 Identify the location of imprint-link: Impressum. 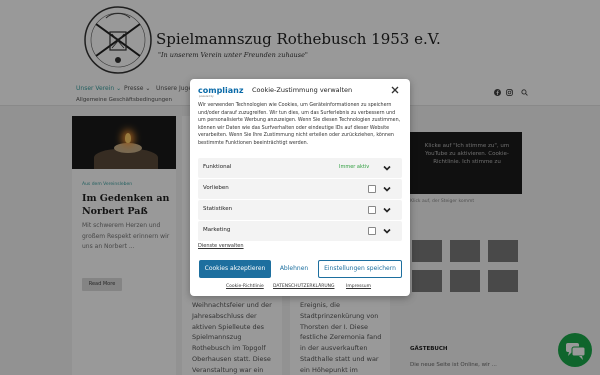
(358, 286).